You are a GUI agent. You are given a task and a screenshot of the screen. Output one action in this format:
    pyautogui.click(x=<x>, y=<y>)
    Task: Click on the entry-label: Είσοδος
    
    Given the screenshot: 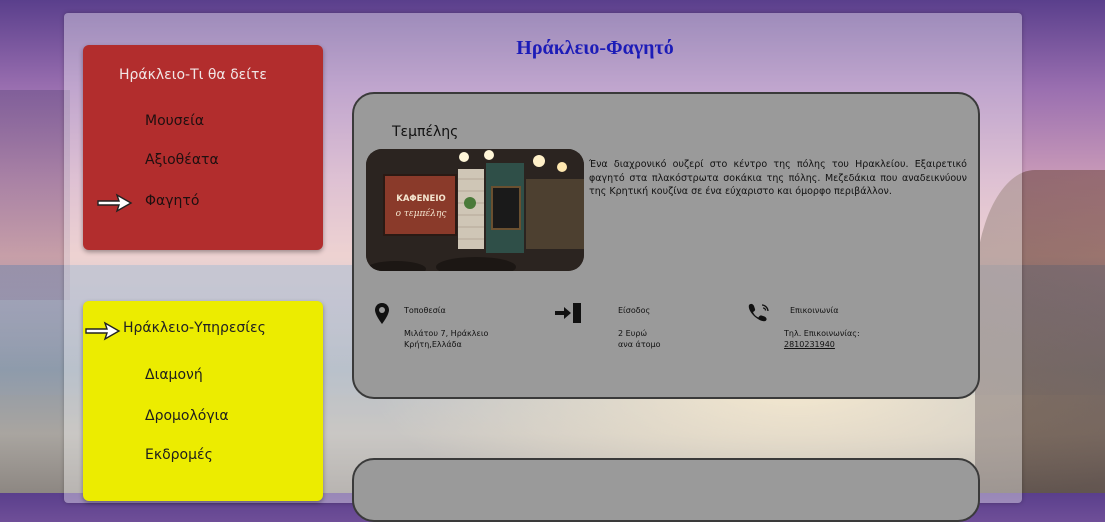 What is the action you would take?
    pyautogui.click(x=634, y=310)
    